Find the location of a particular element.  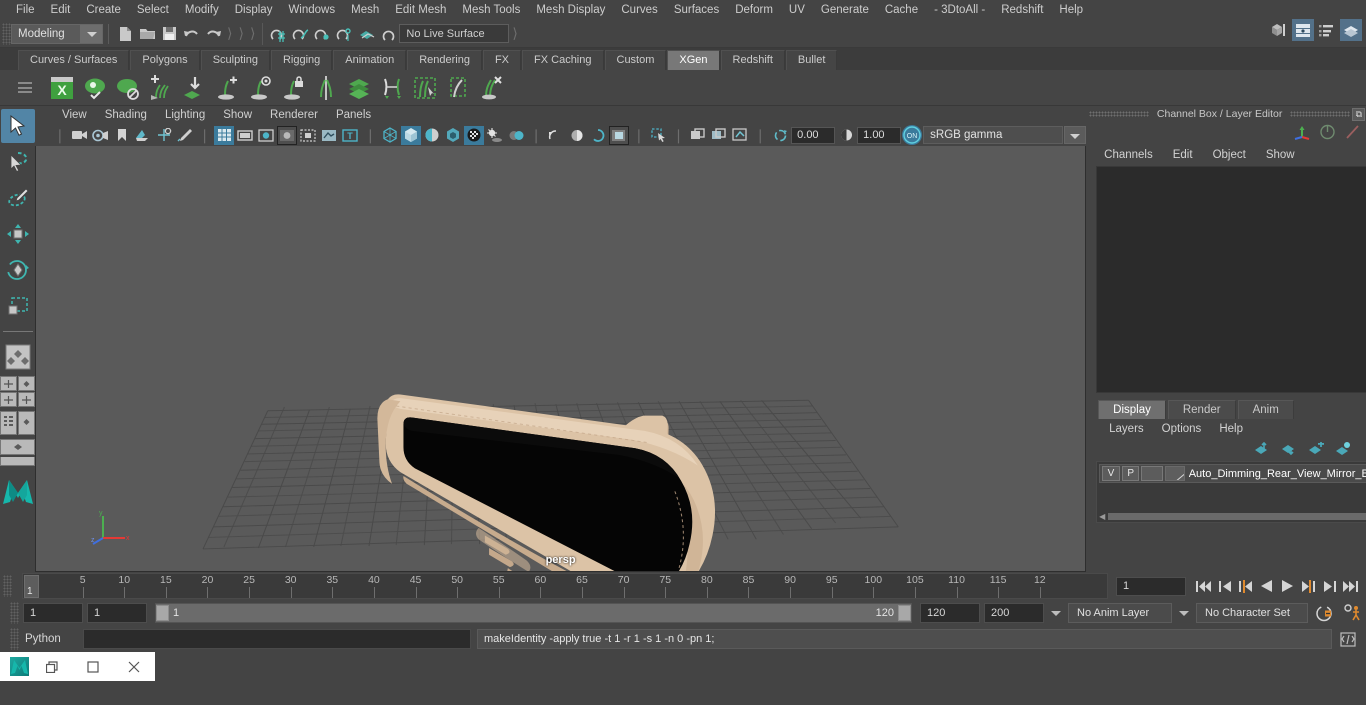

shelf-tab-animation: Animation is located at coordinates (370, 60).